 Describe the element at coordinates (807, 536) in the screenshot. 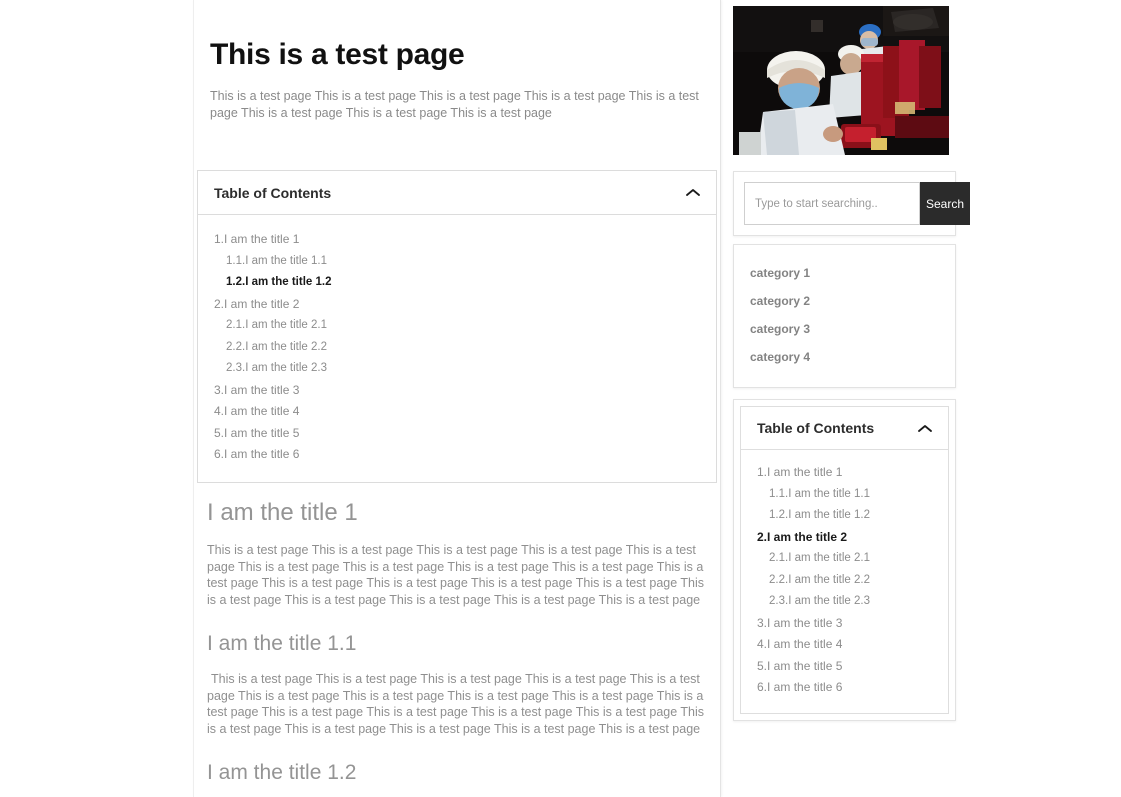

I see `sidebar-toc-label: I am the title 2` at that location.